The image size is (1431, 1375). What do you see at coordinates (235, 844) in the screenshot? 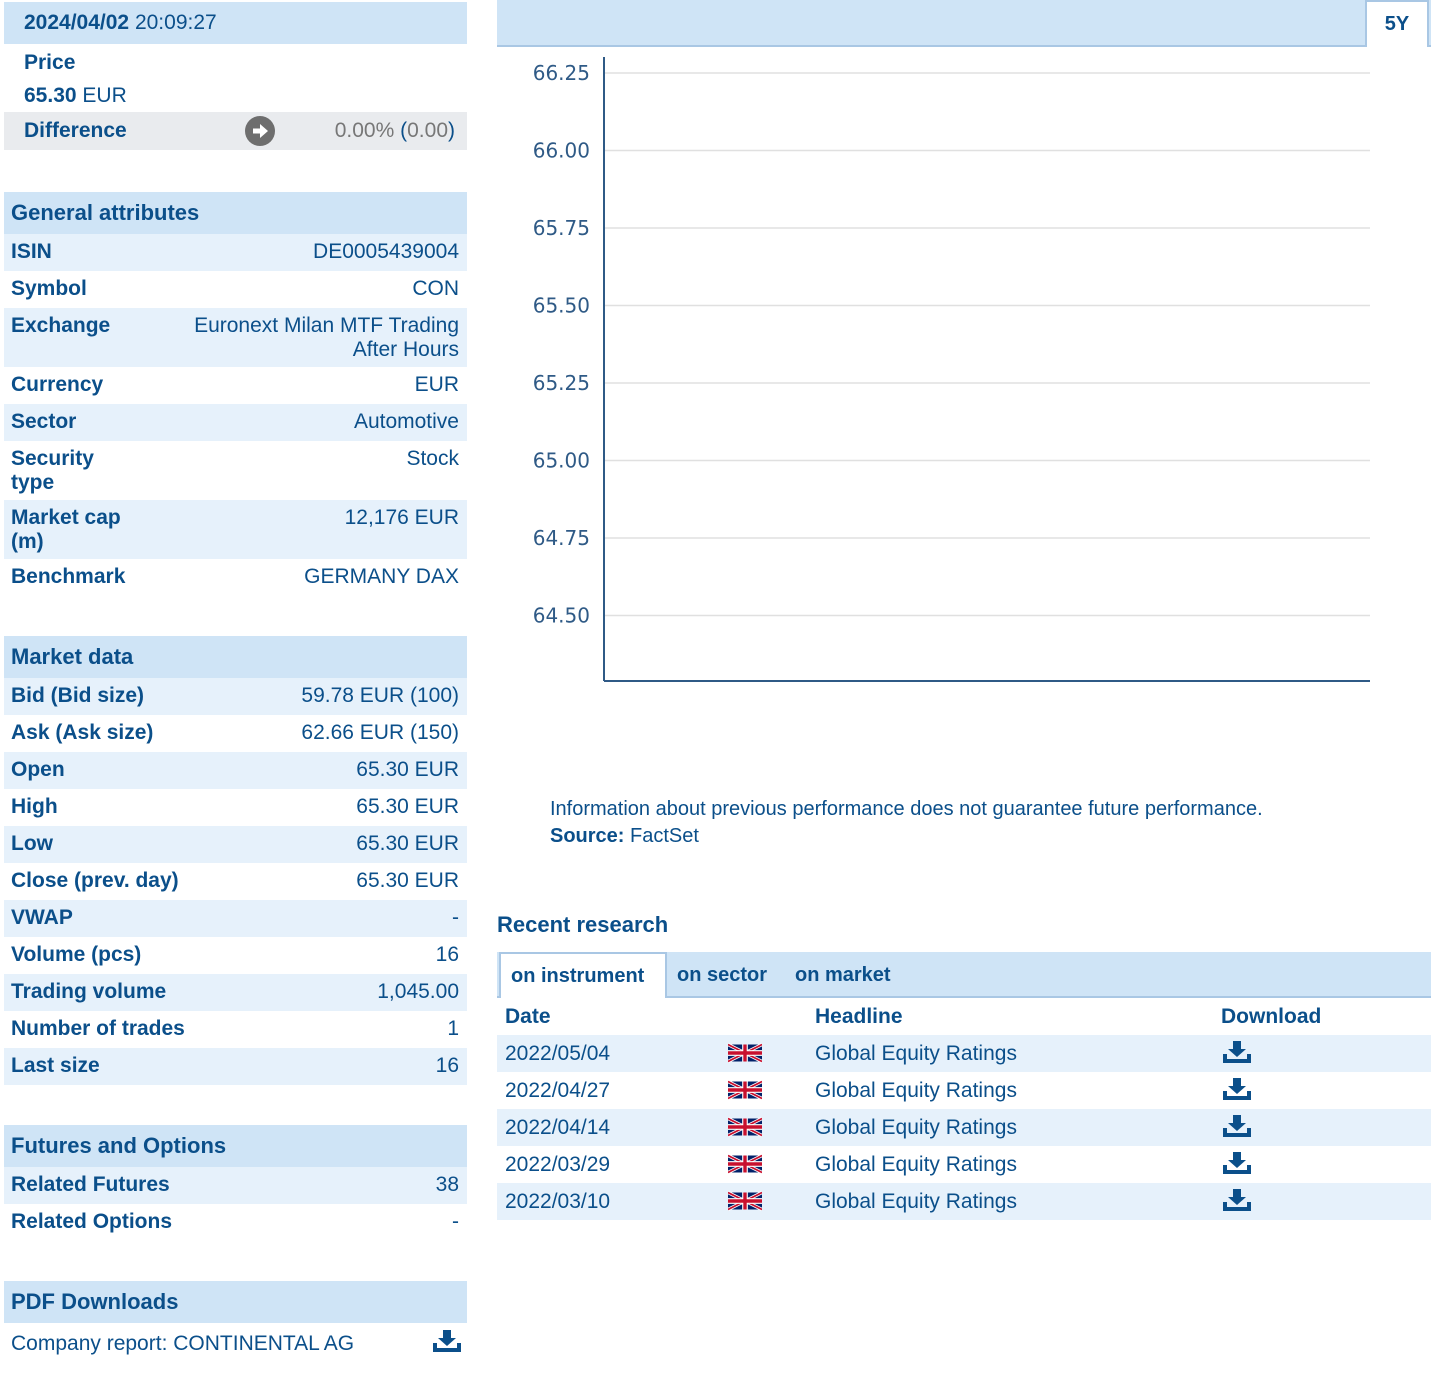
I see `attribute-row: Low 65.30 EUR` at bounding box center [235, 844].